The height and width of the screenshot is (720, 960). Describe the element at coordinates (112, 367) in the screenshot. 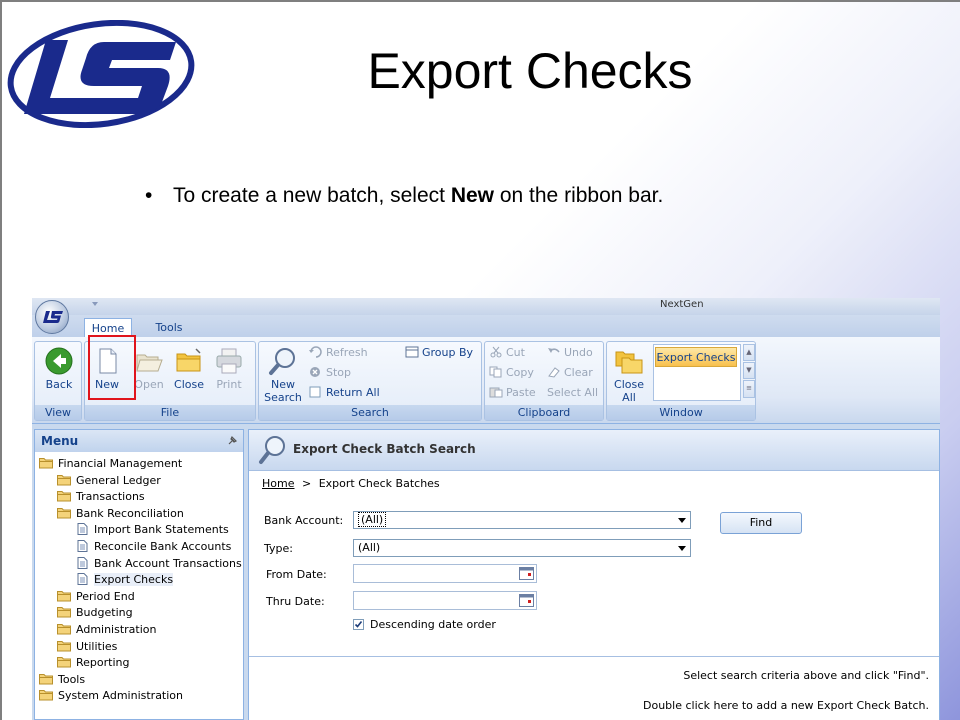

I see `new-button-highlight` at that location.